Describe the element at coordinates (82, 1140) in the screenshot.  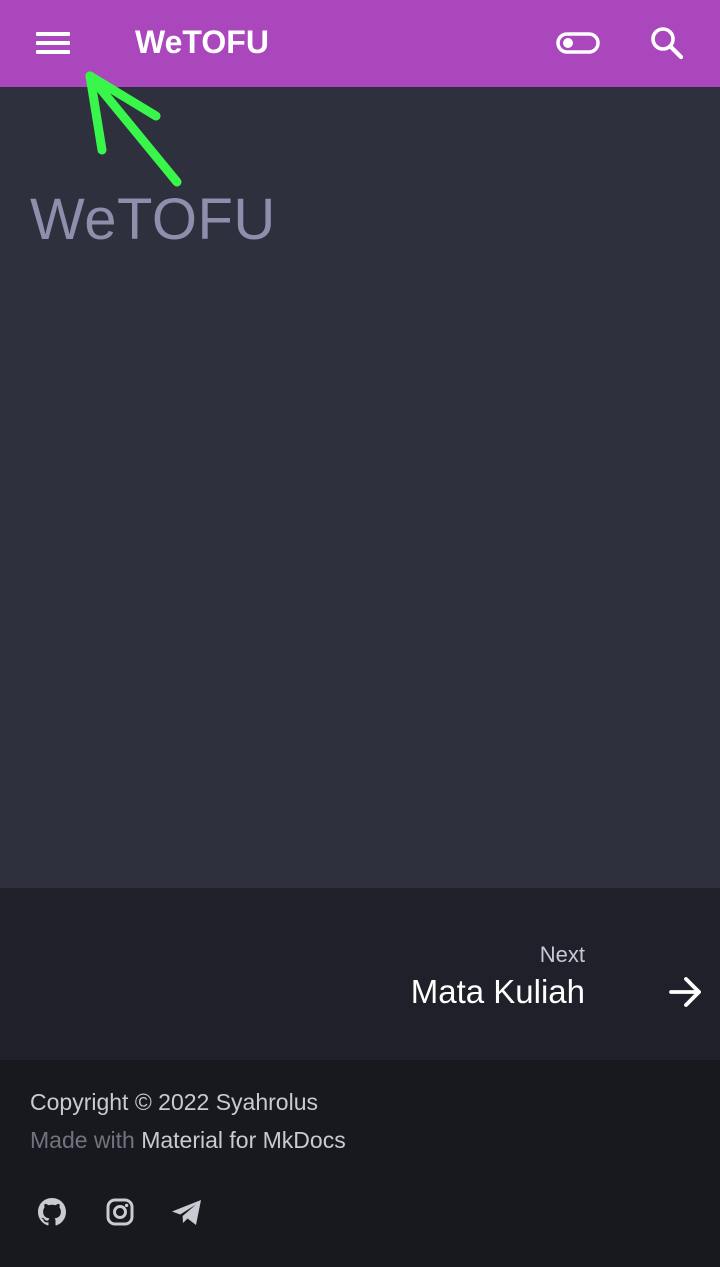
I see `made-with-prefix: Made with` at that location.